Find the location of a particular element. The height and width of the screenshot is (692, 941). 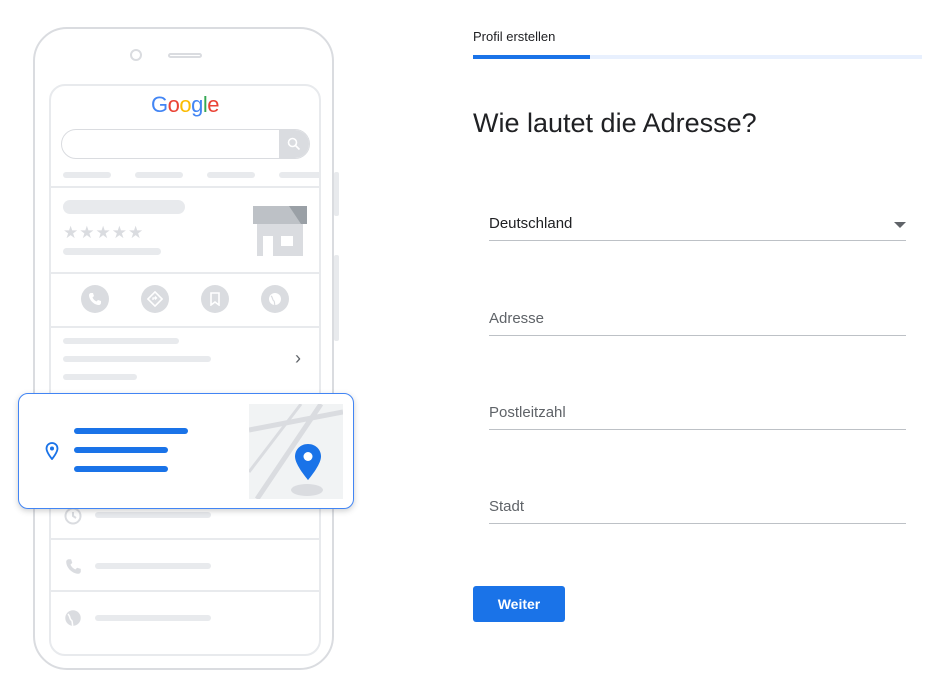

address-input is located at coordinates (697, 319).